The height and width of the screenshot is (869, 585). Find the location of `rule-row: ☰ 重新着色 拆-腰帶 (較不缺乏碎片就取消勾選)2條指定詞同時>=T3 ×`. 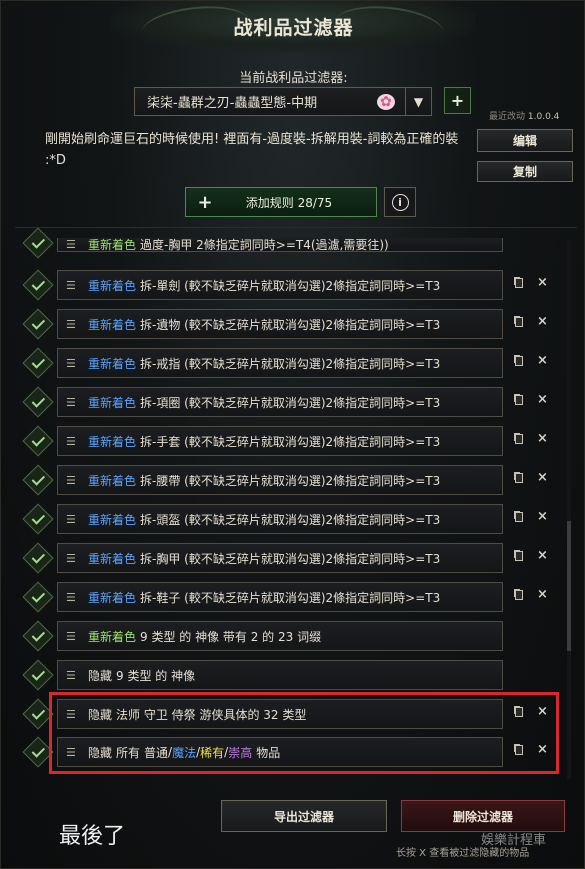

rule-row: ☰ 重新着色 拆-腰帶 (較不缺乏碎片就取消勾選)2條指定詞同時>=T3 × is located at coordinates (296, 480).